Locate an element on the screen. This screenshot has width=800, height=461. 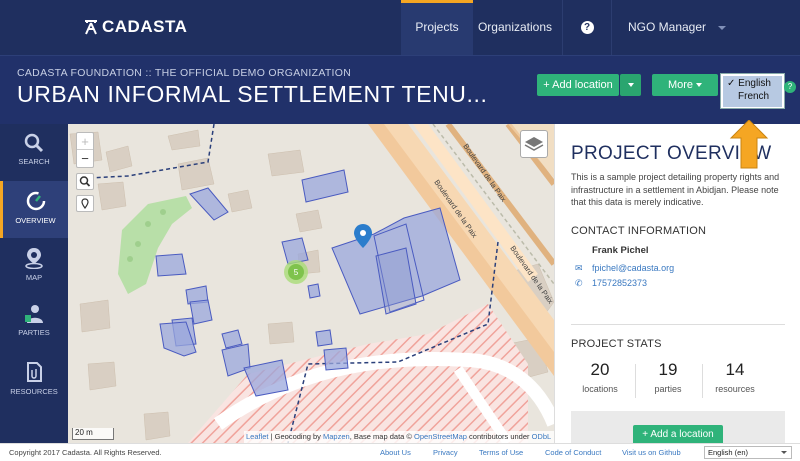
sidebar-item-label: SEARCH is located at coordinates (34, 161).